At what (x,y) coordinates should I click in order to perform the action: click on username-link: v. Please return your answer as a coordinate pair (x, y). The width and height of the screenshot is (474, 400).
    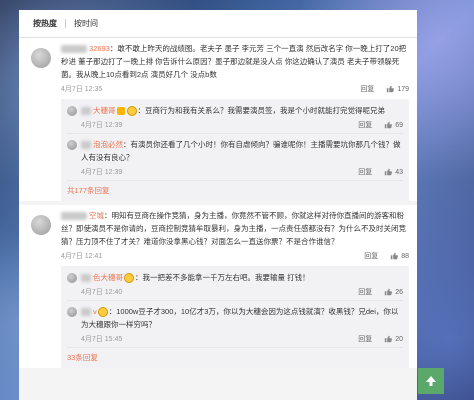
    Looking at the image, I should click on (95, 311).